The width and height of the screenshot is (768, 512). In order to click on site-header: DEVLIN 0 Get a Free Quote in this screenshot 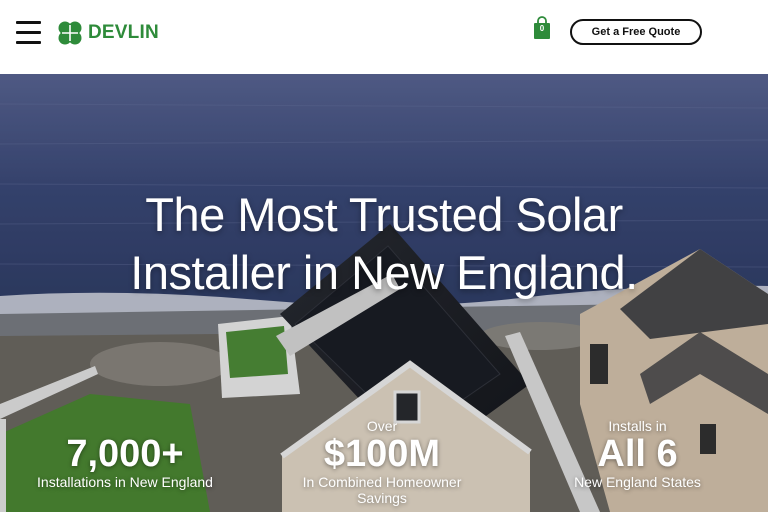, I will do `click(384, 37)`.